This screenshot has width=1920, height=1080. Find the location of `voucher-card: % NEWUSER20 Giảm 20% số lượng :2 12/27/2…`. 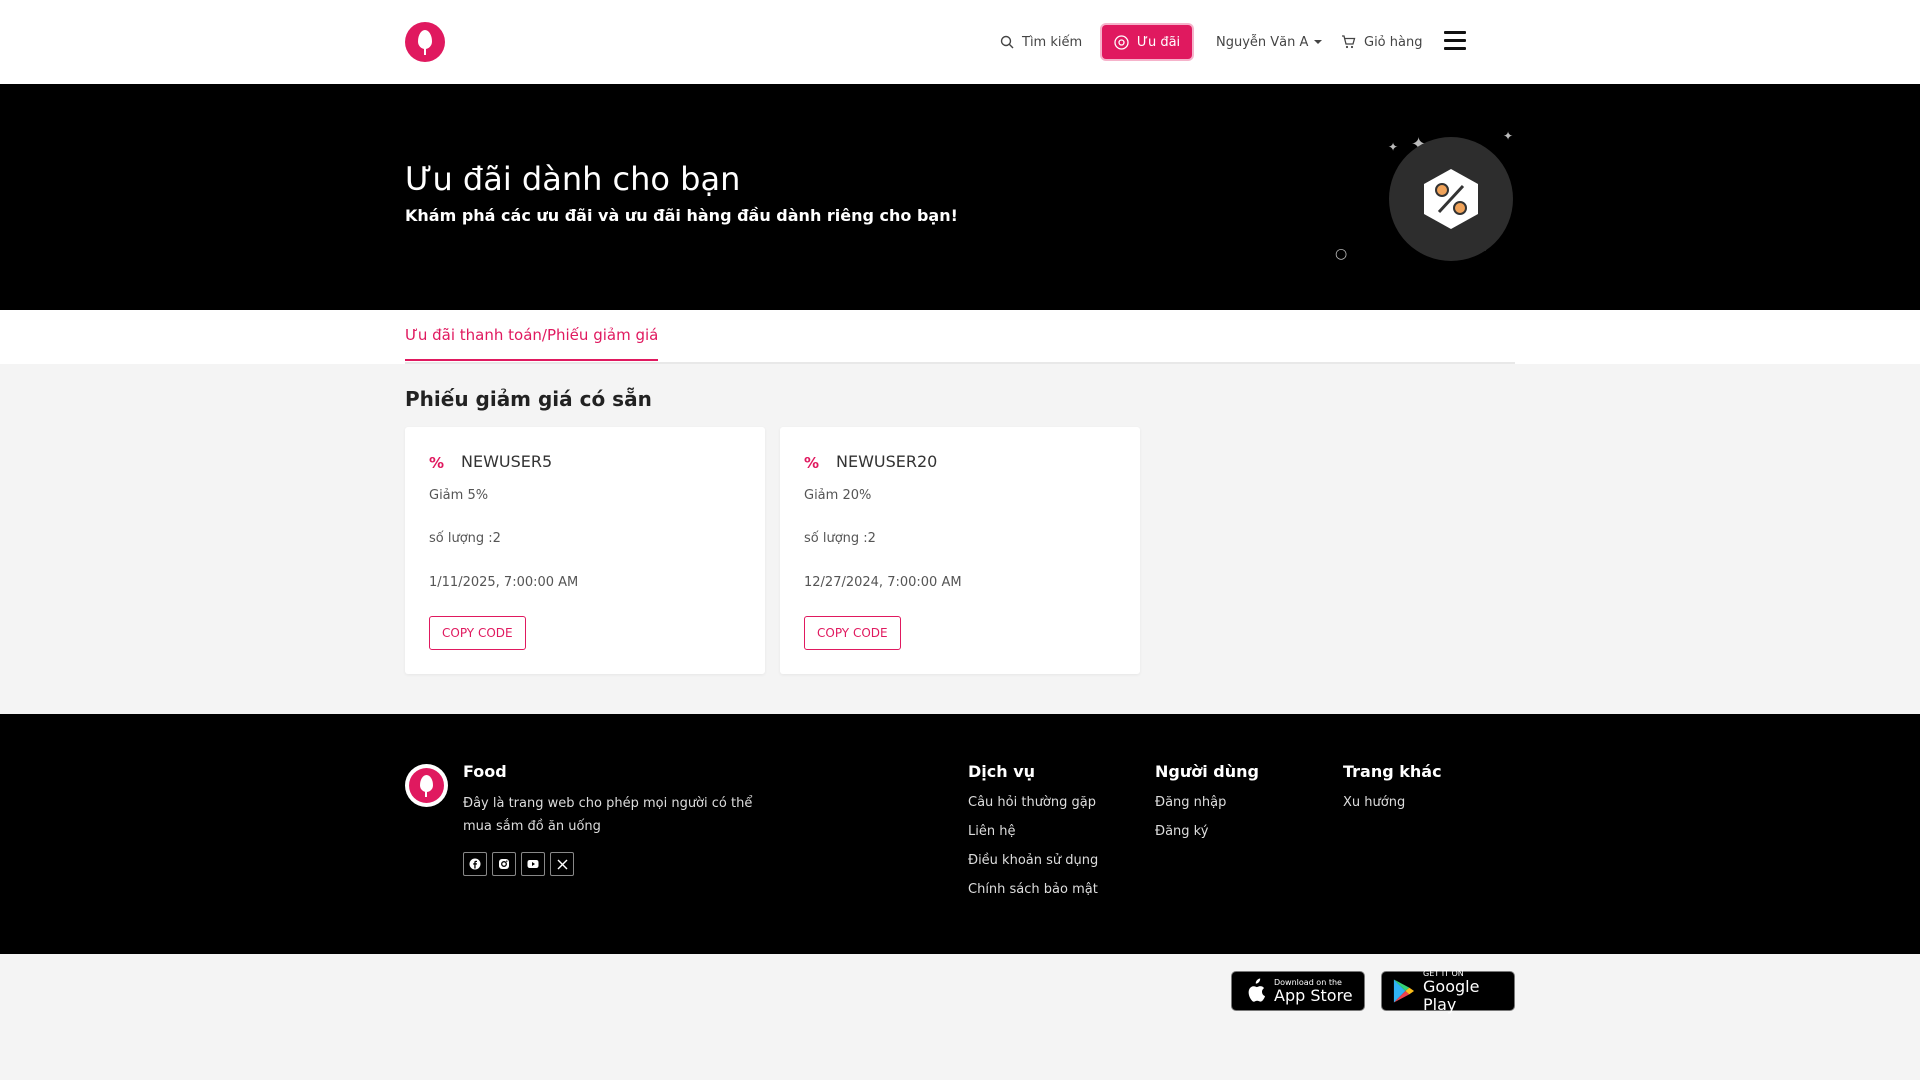

voucher-card: % NEWUSER20 Giảm 20% số lượng :2 12/27/2… is located at coordinates (960, 550).